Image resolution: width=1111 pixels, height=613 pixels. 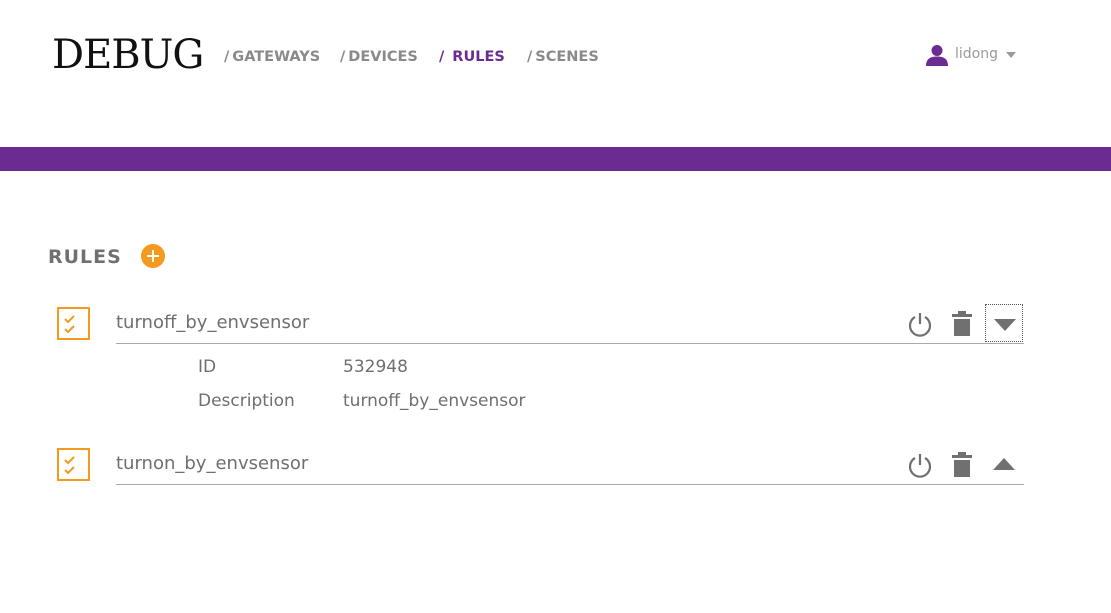 I want to click on nav-item-gateways: / GATEWAYS, so click(x=272, y=57).